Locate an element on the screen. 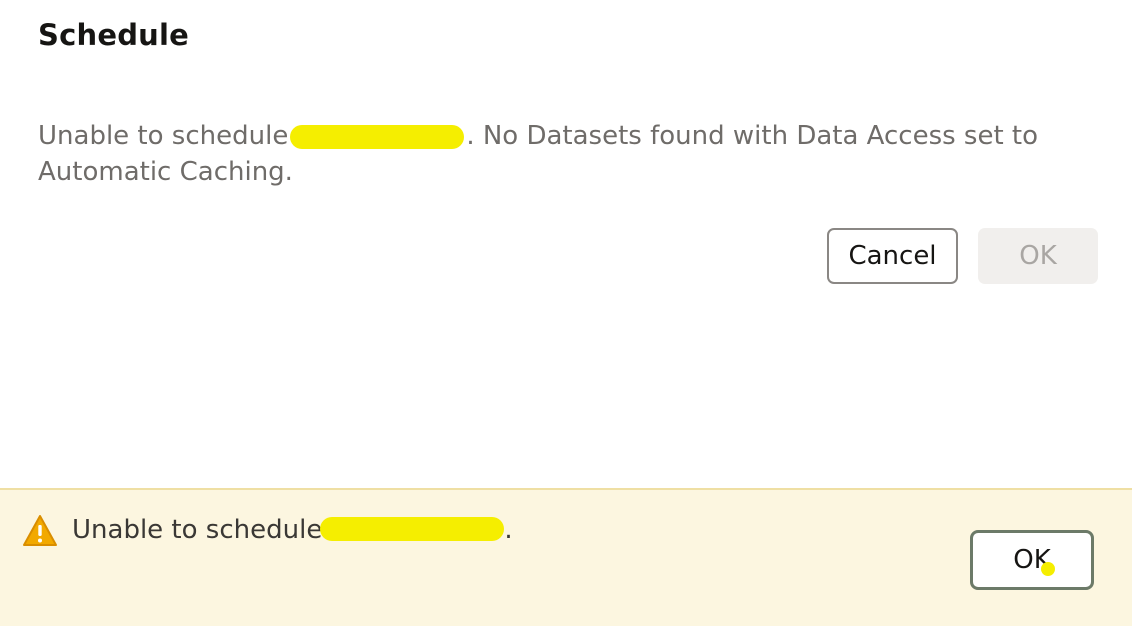 The image size is (1132, 626). cursor-highlight is located at coordinates (1048, 569).